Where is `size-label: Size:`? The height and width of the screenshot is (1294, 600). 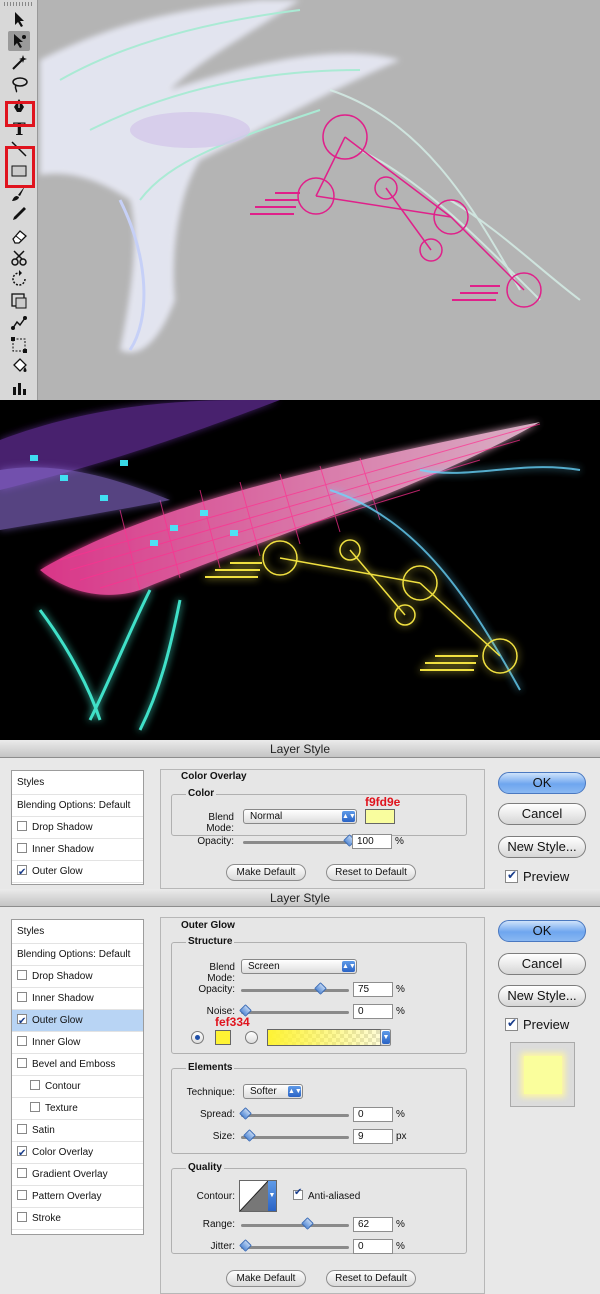
size-label: Size: is located at coordinates (223, 1136).